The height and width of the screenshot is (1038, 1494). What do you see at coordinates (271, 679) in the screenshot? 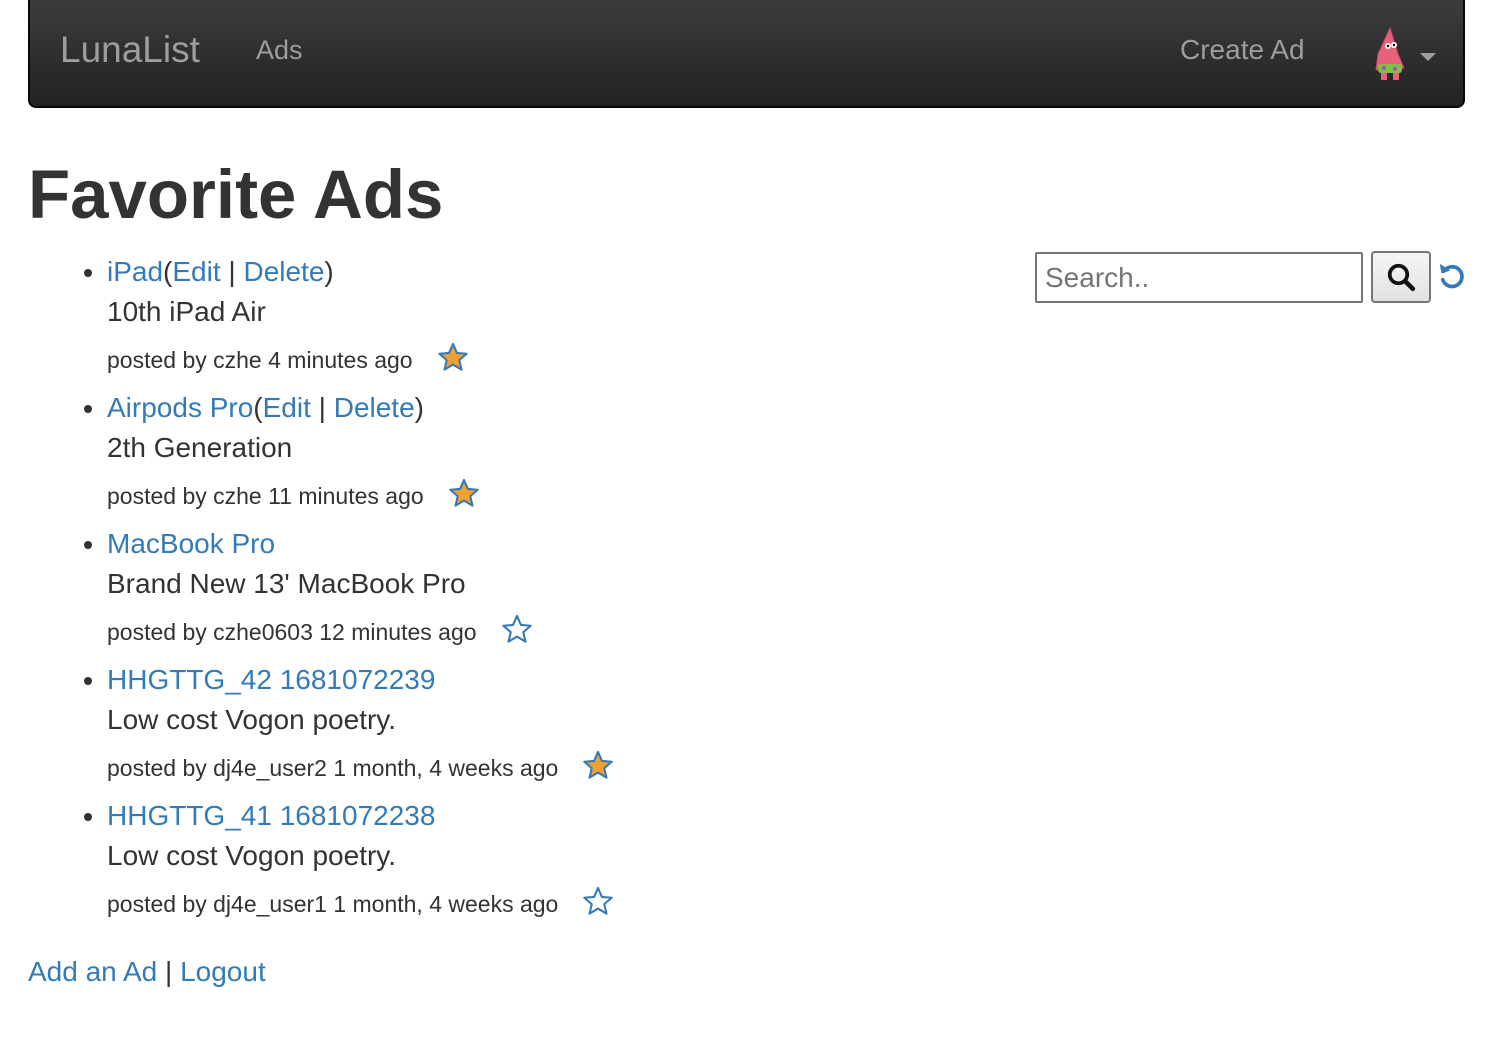
I see `ad-title-link: HHGTTG_42 1681072239` at bounding box center [271, 679].